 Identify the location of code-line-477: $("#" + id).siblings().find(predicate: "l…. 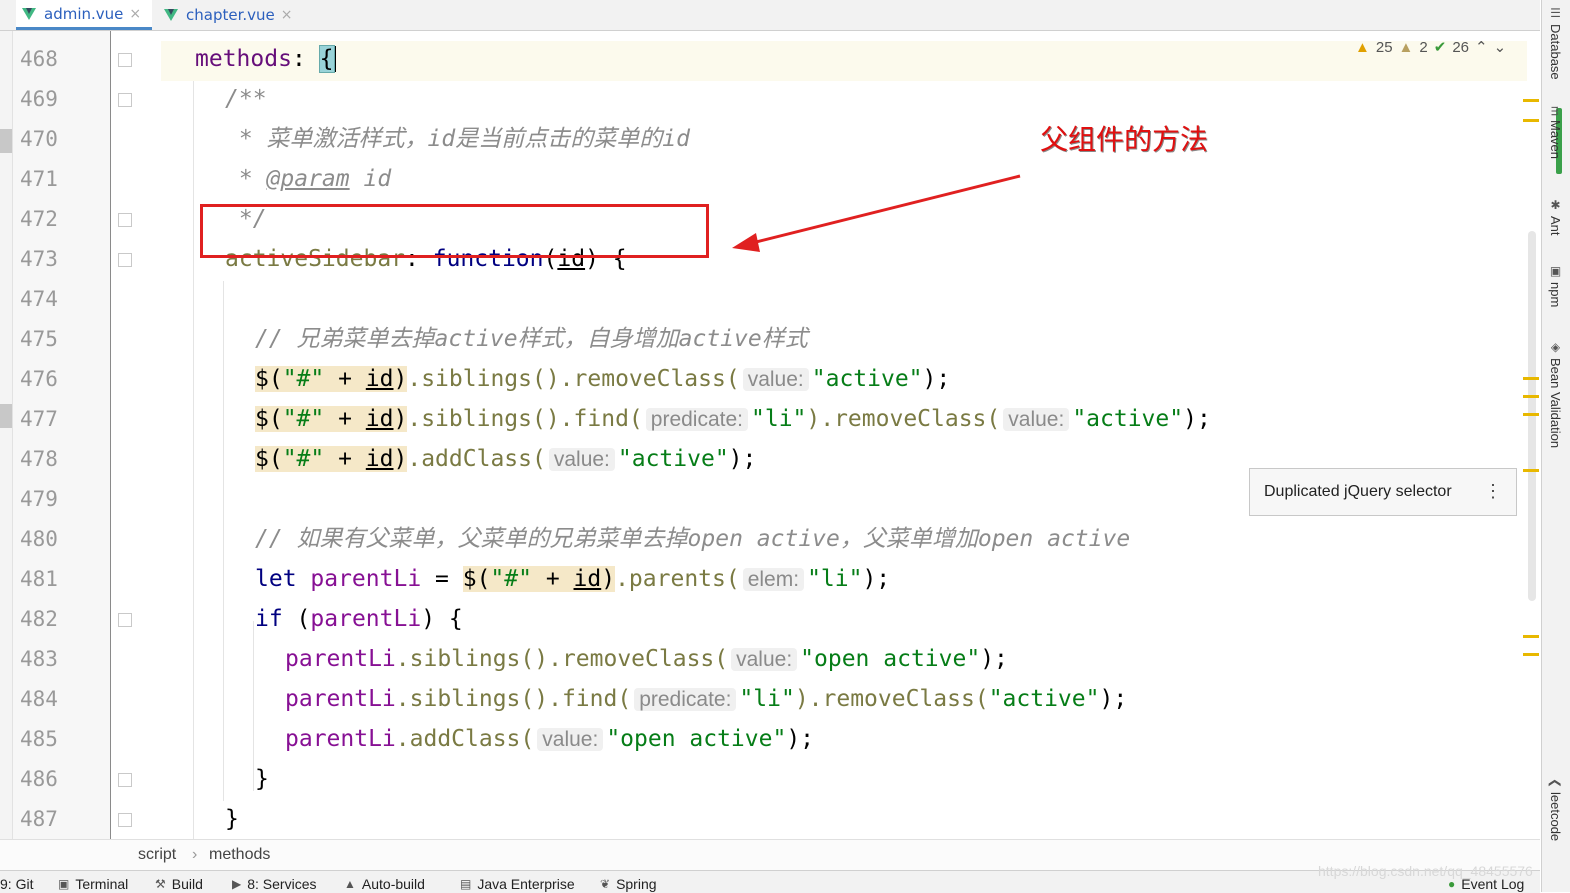
(733, 419).